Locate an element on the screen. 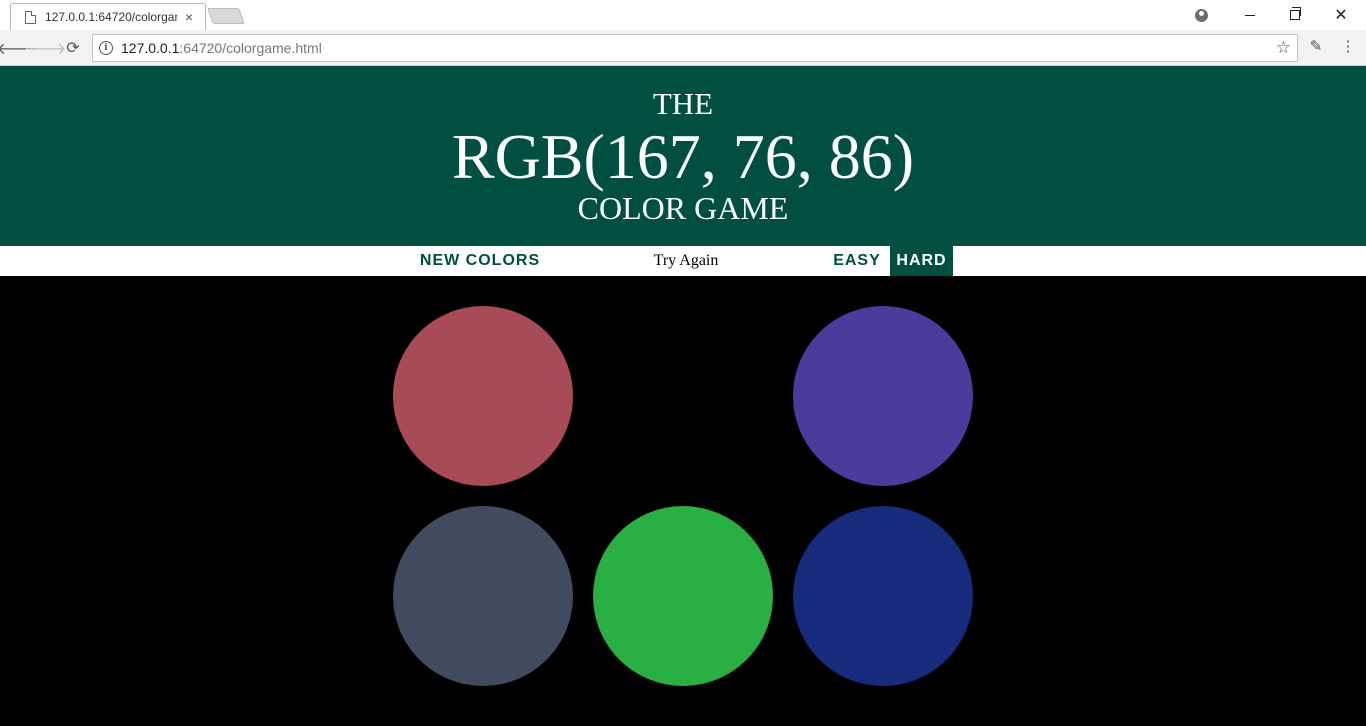  easy-mode-button: EASY is located at coordinates (857, 261).